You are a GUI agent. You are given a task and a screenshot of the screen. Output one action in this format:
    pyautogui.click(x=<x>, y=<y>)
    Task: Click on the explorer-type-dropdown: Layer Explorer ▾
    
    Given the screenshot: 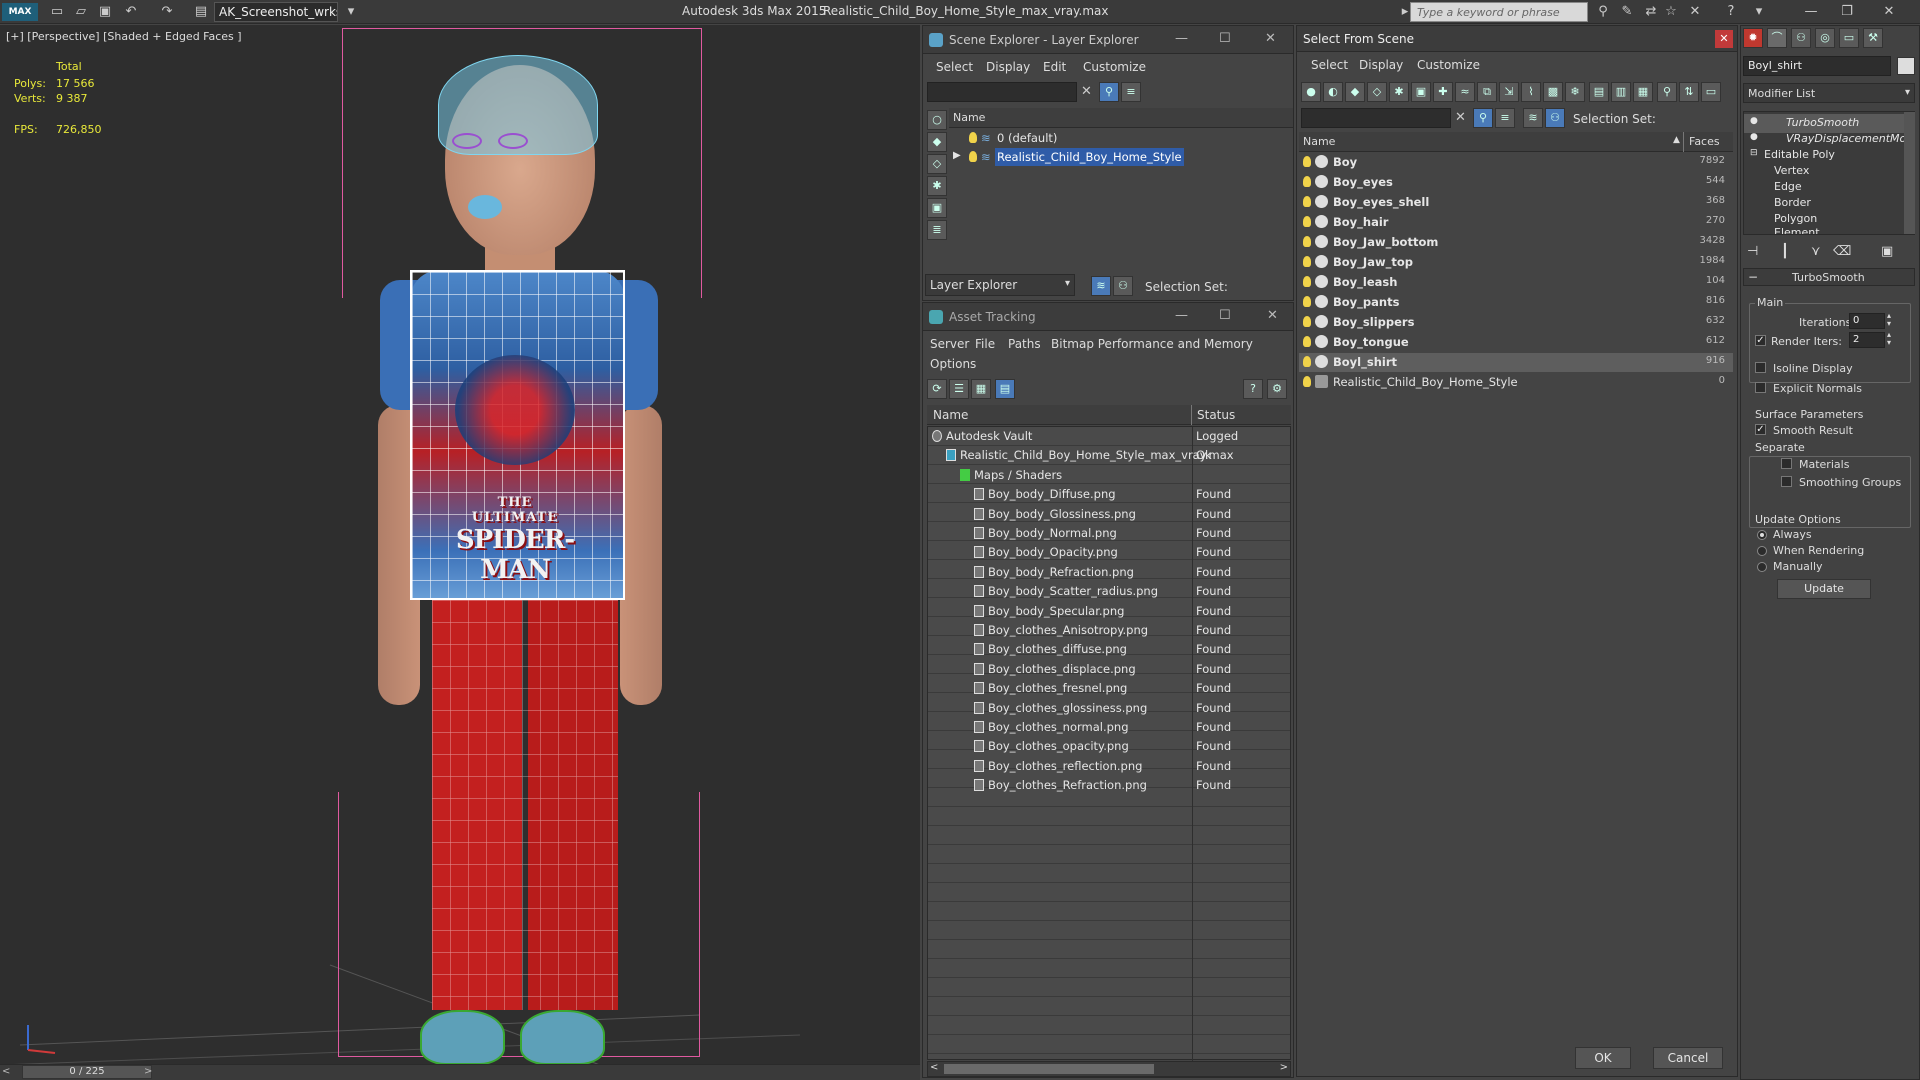 What is the action you would take?
    pyautogui.click(x=1000, y=285)
    